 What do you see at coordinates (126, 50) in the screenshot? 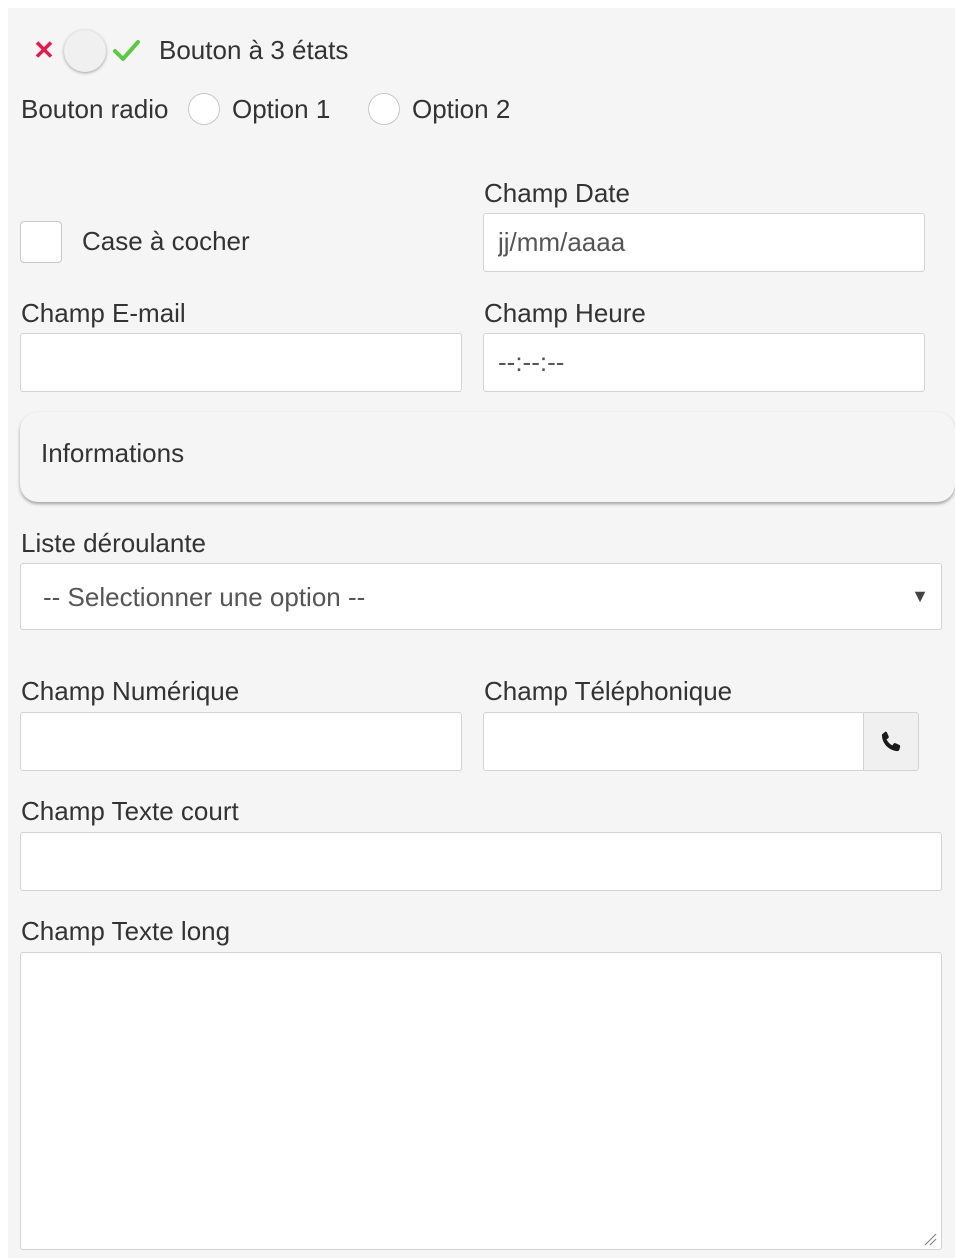
I see `check-icon` at bounding box center [126, 50].